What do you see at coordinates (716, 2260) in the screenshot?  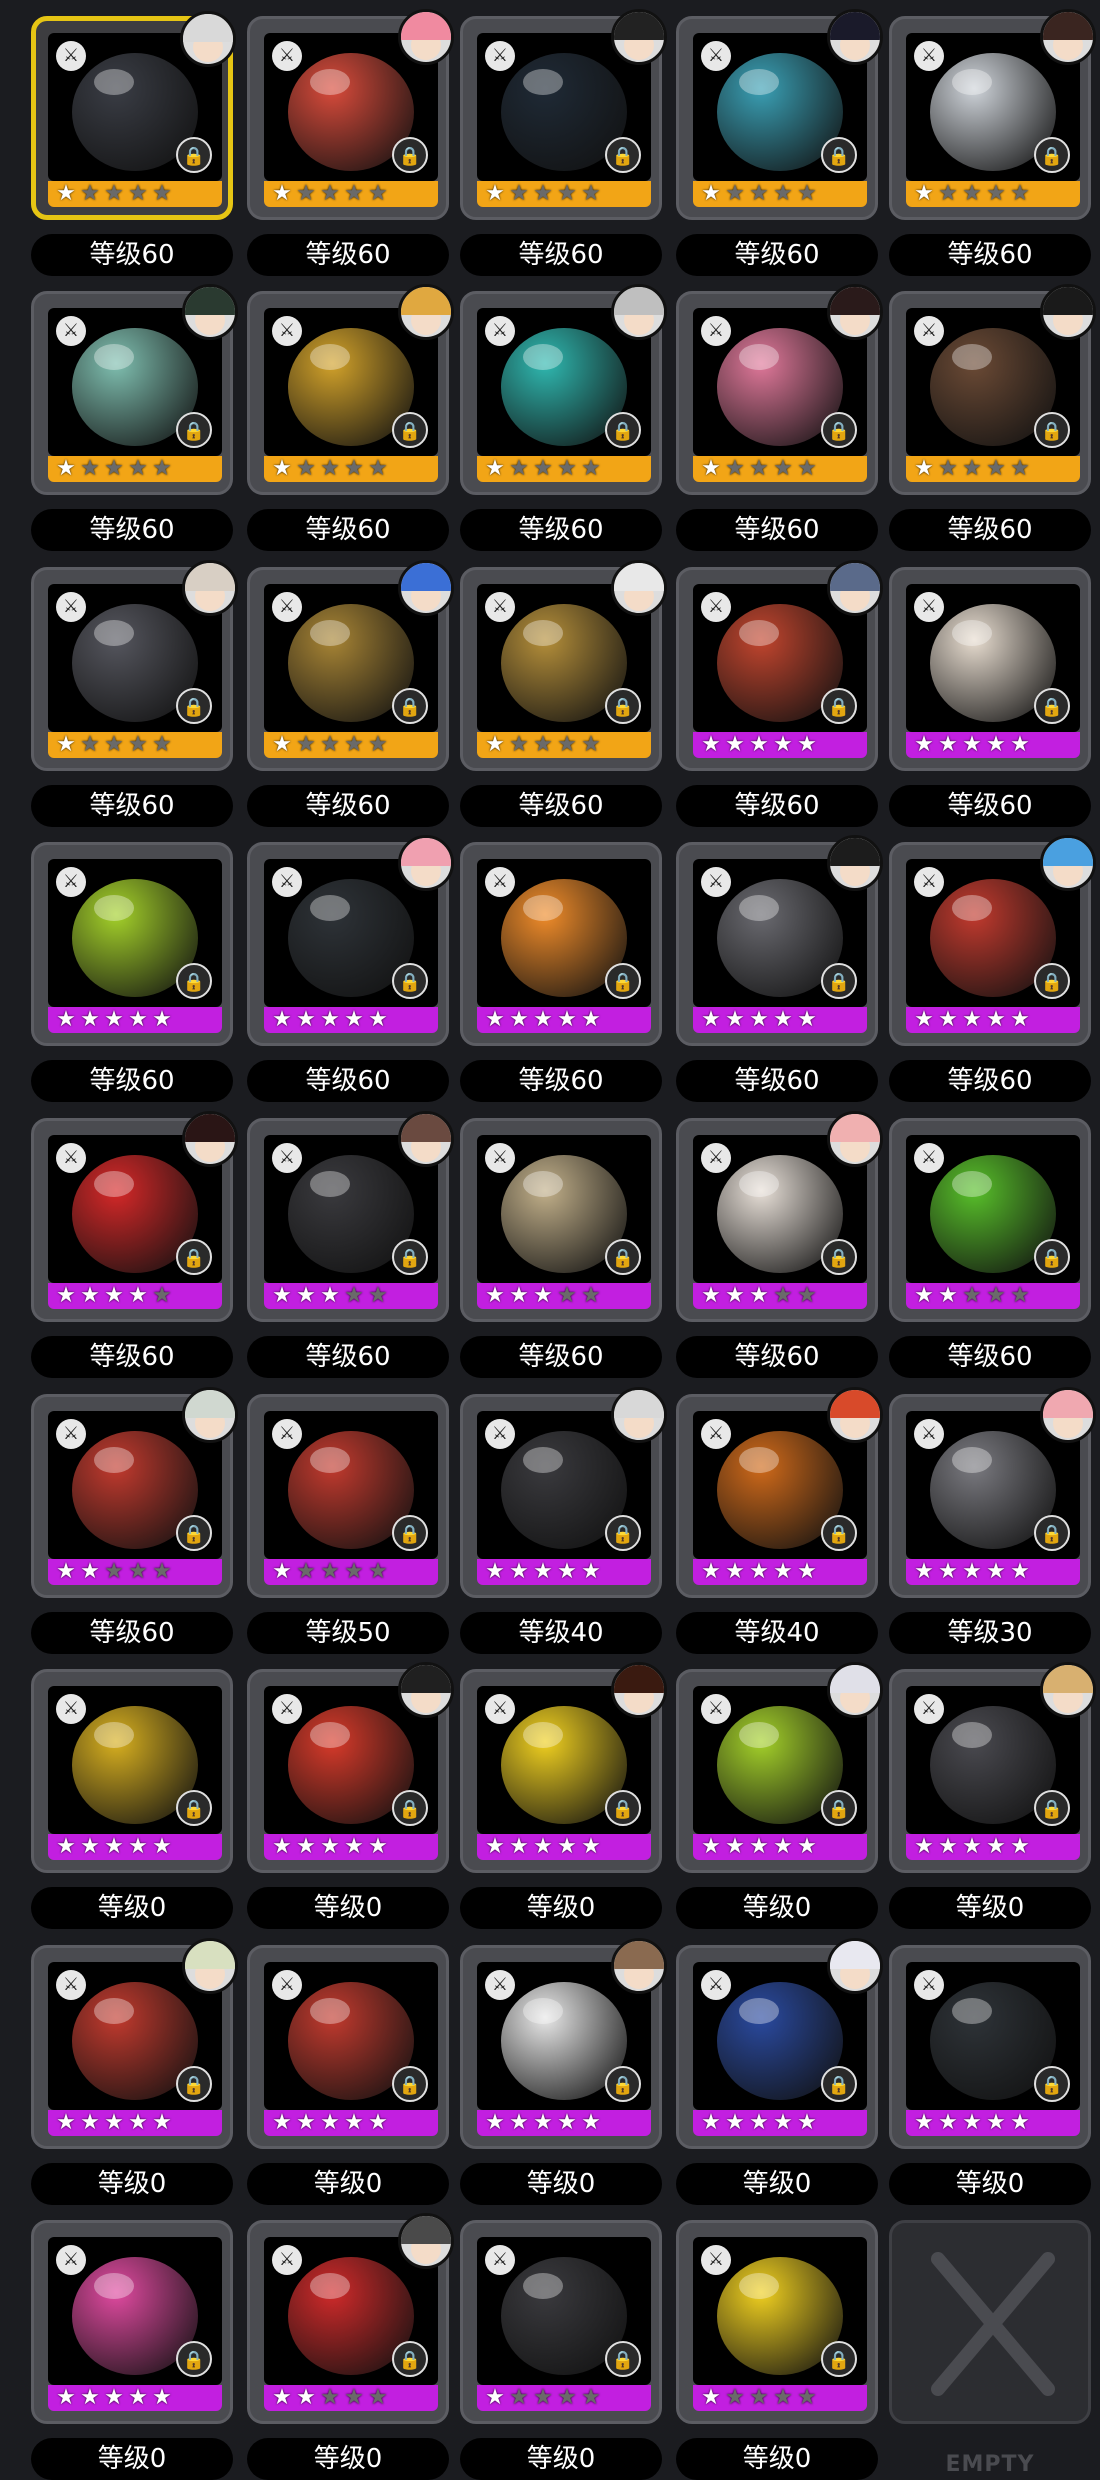 I see `attack-type-icon: ⚔` at bounding box center [716, 2260].